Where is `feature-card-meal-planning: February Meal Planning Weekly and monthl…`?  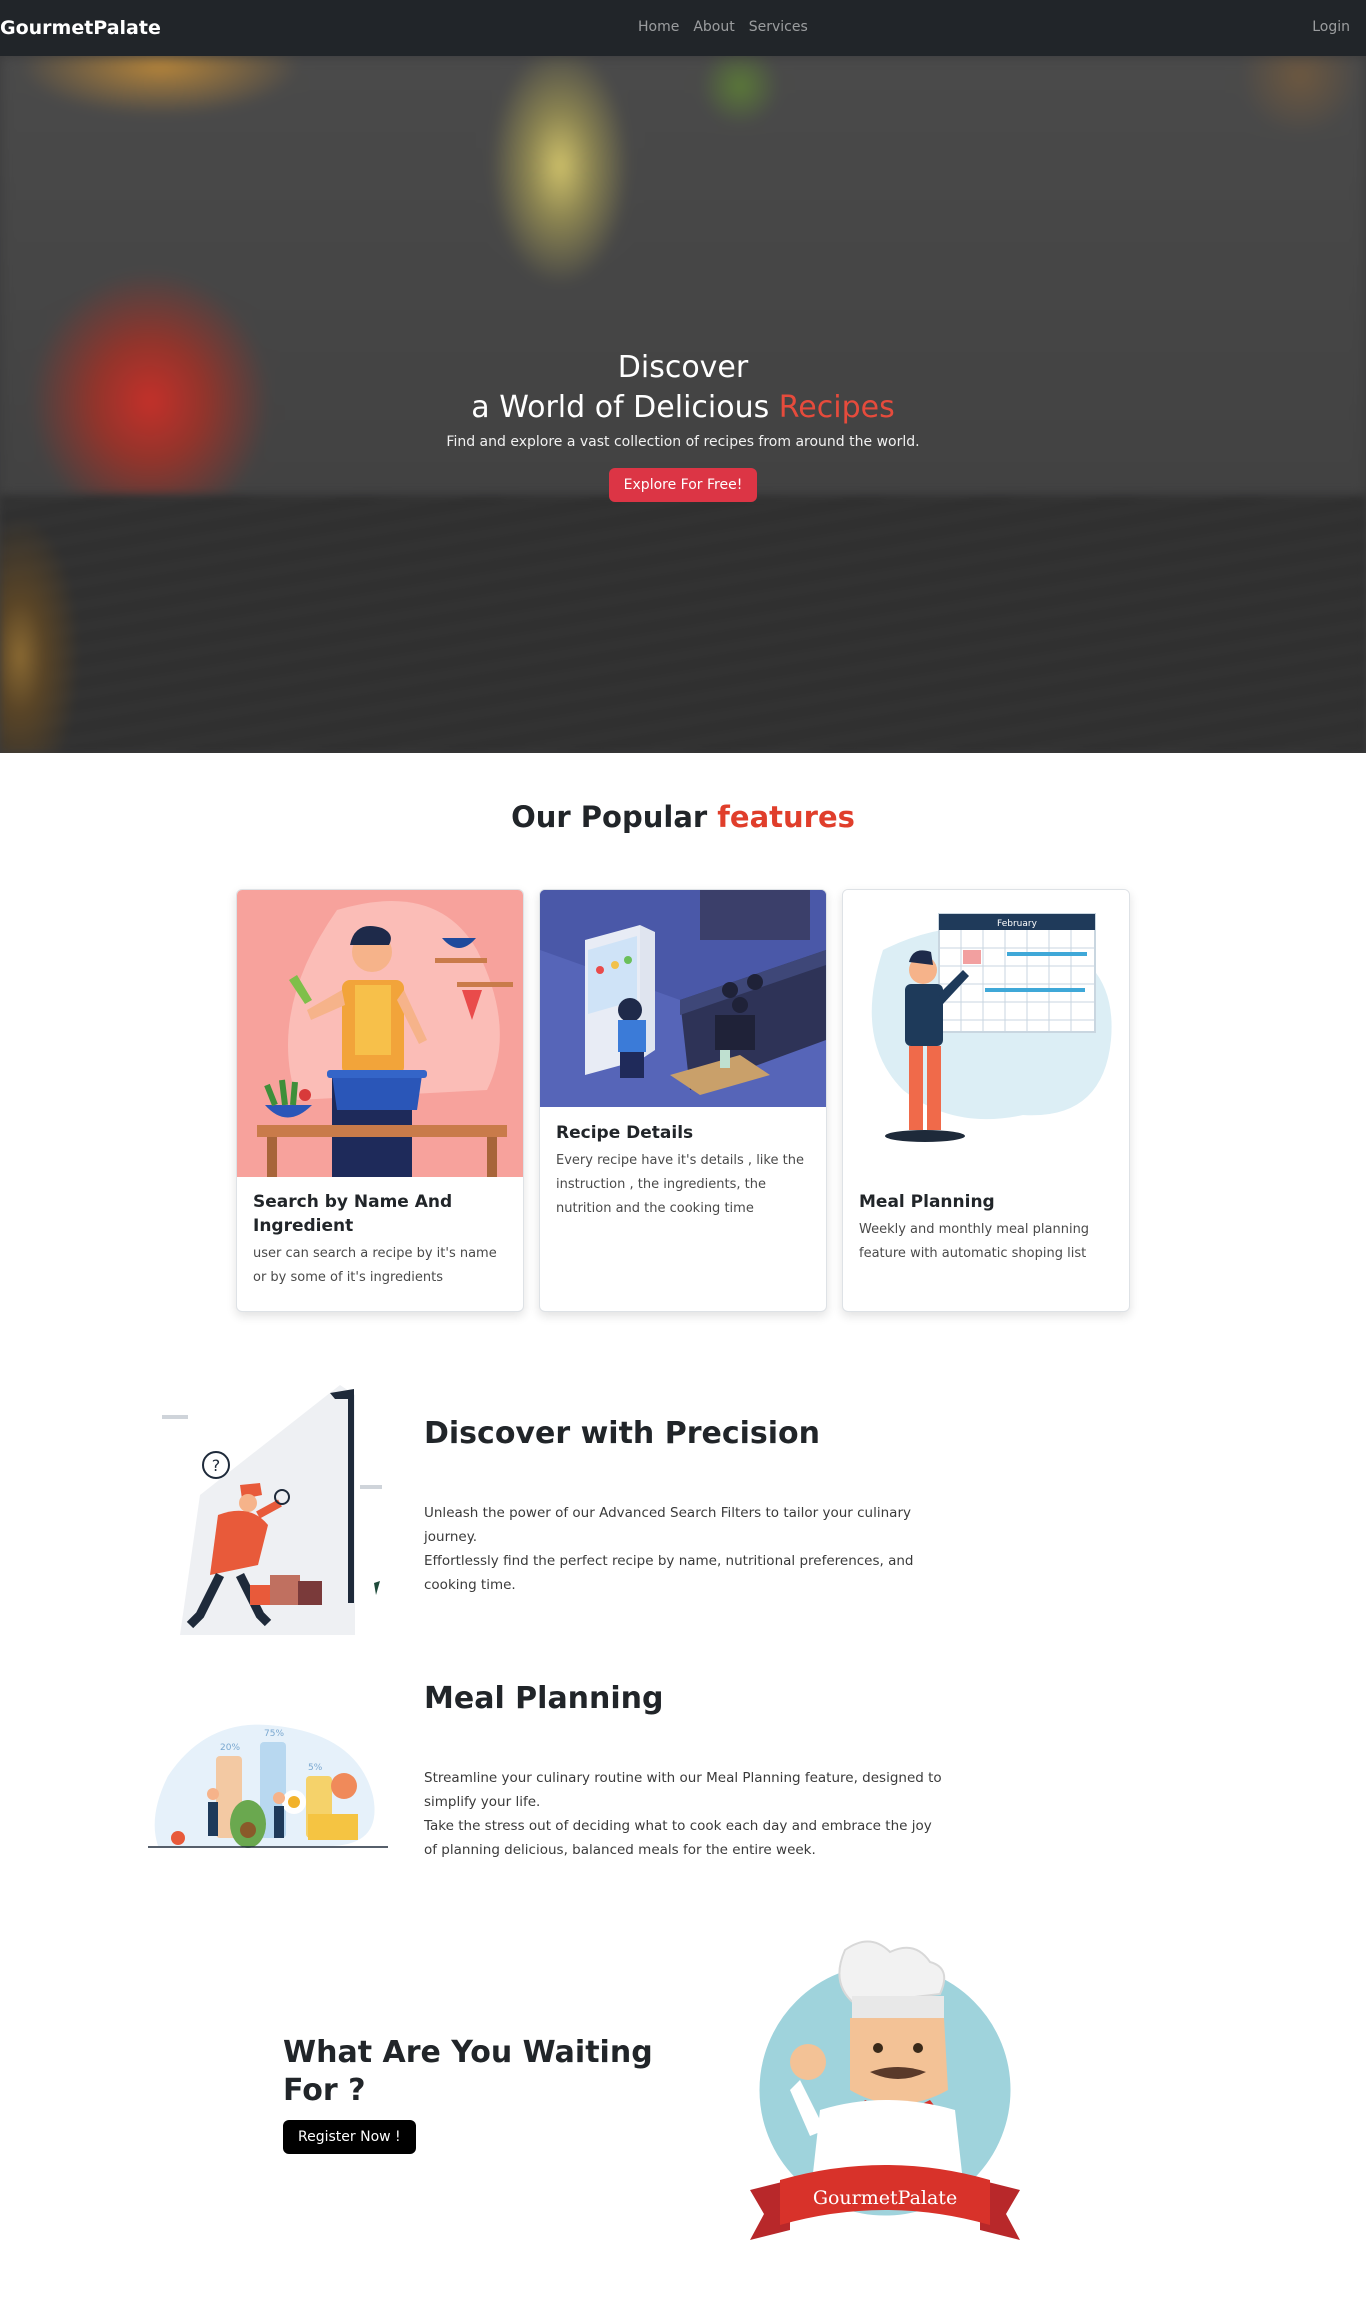
feature-card-meal-planning: February Meal Planning Weekly and monthl… is located at coordinates (986, 1100).